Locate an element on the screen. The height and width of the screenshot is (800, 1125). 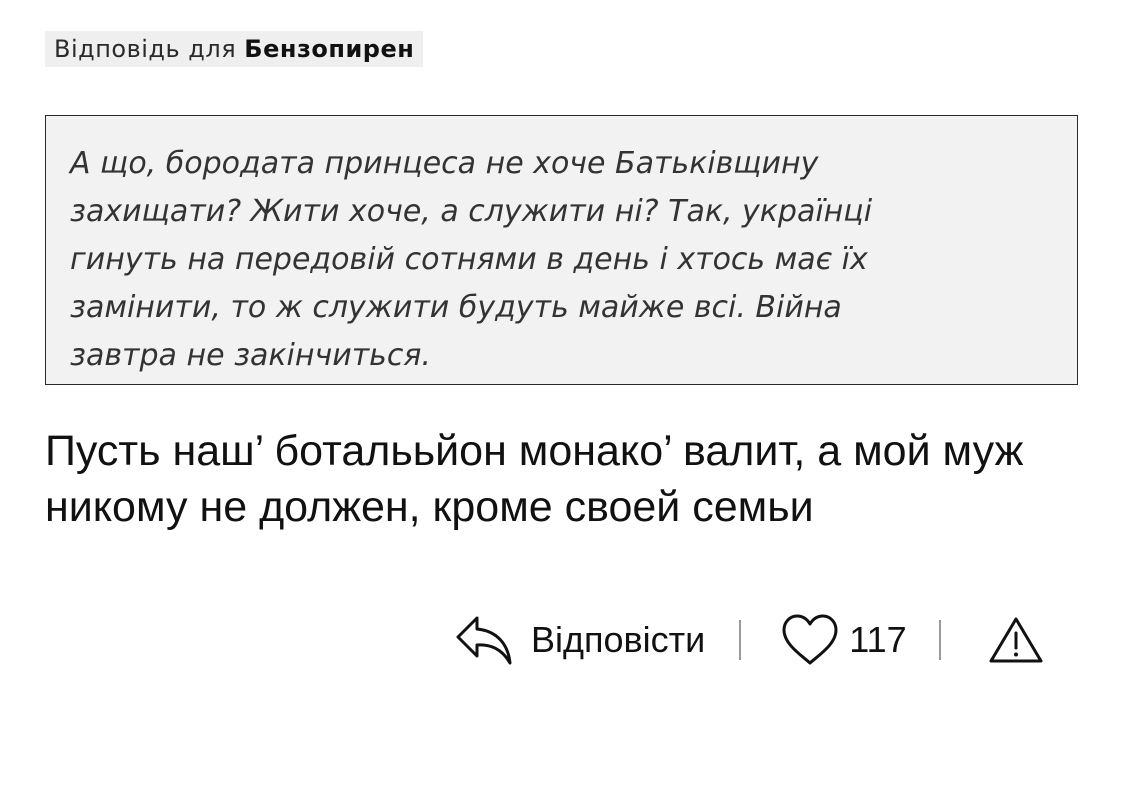
reply-to-tag: Відповідь для Бензопирен is located at coordinates (234, 49).